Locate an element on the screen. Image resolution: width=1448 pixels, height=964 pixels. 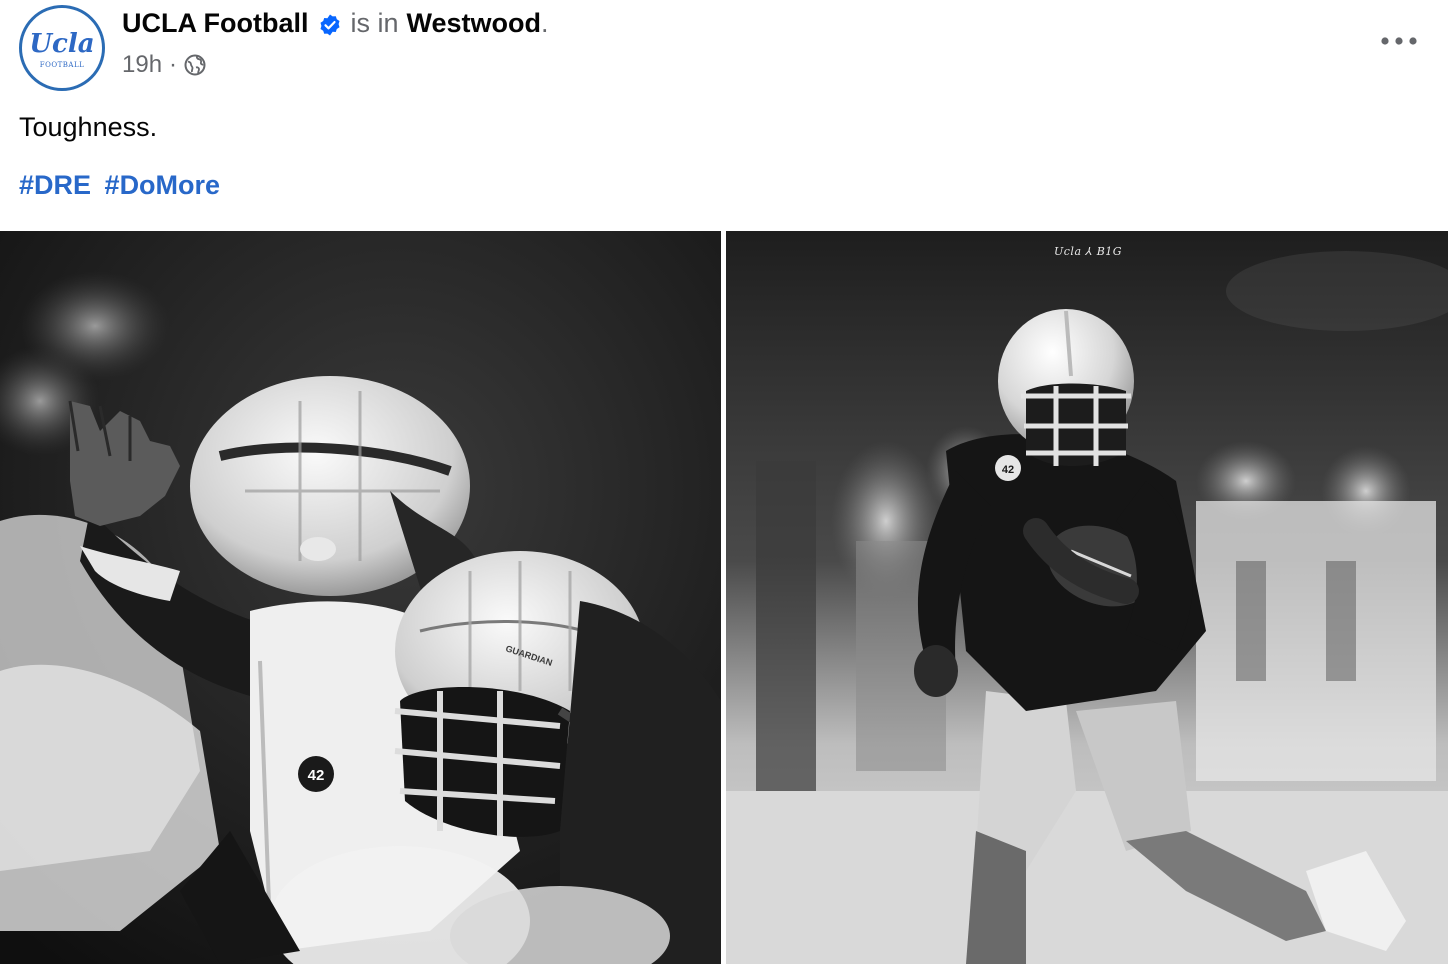
more-options-button is located at coordinates (1399, 41).